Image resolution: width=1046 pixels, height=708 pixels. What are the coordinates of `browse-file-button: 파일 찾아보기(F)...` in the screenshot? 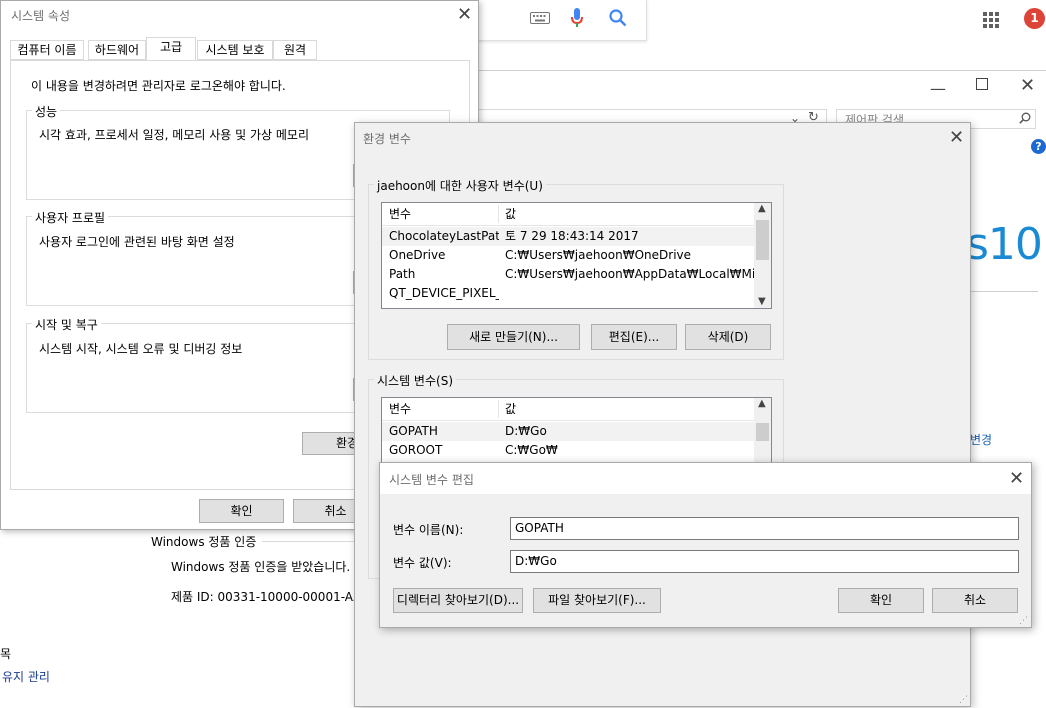 It's located at (597, 600).